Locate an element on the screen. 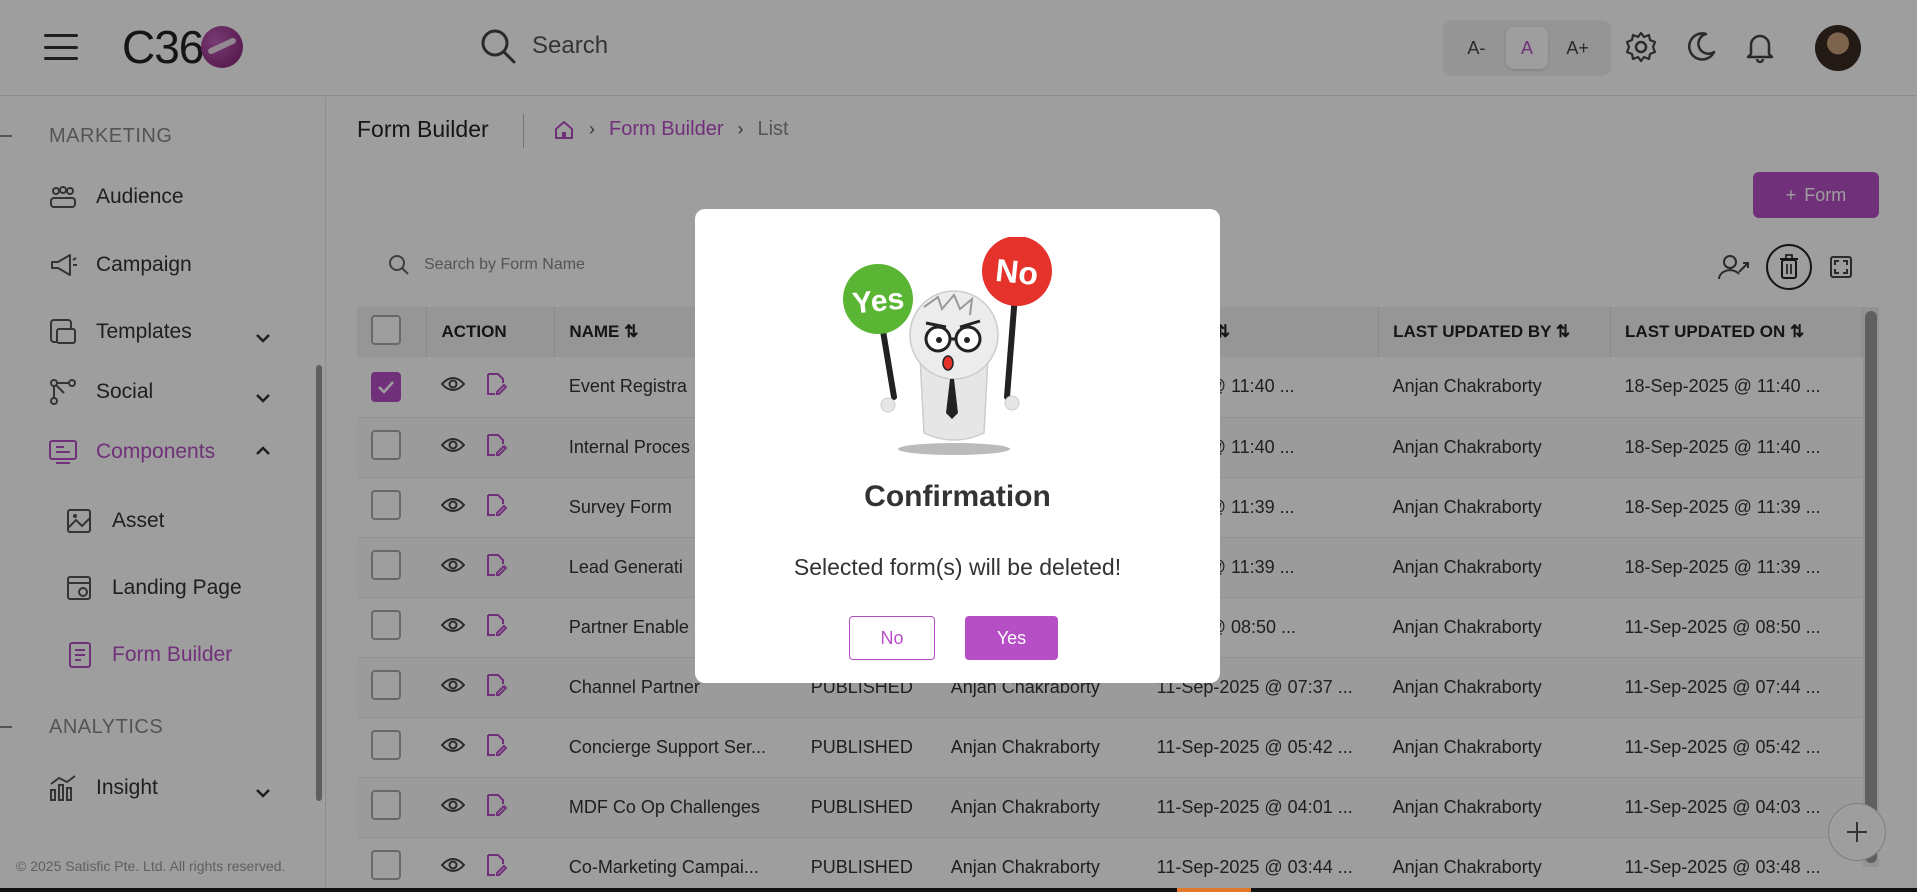  bottom-strip is located at coordinates (958, 890).